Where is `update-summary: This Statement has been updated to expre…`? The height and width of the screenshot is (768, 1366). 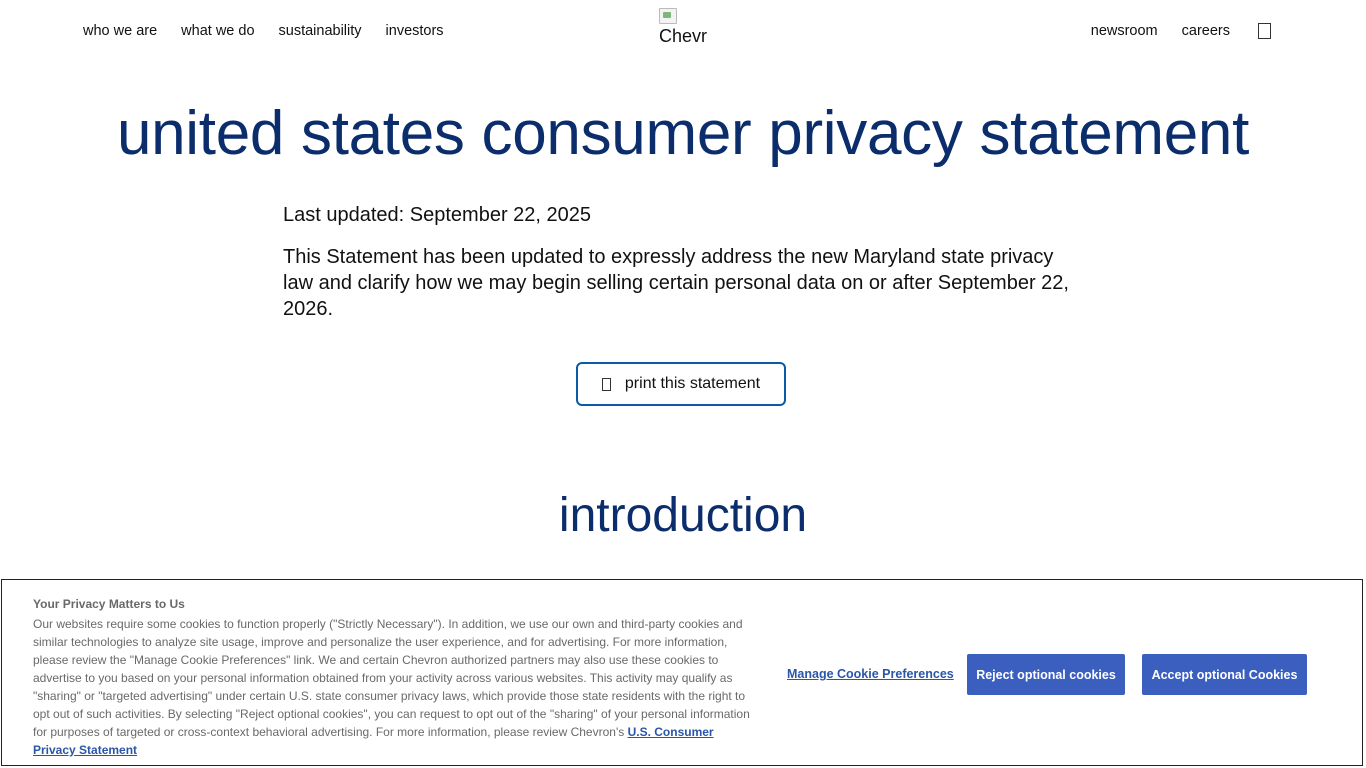
update-summary: This Statement has been updated to expre… is located at coordinates (676, 283).